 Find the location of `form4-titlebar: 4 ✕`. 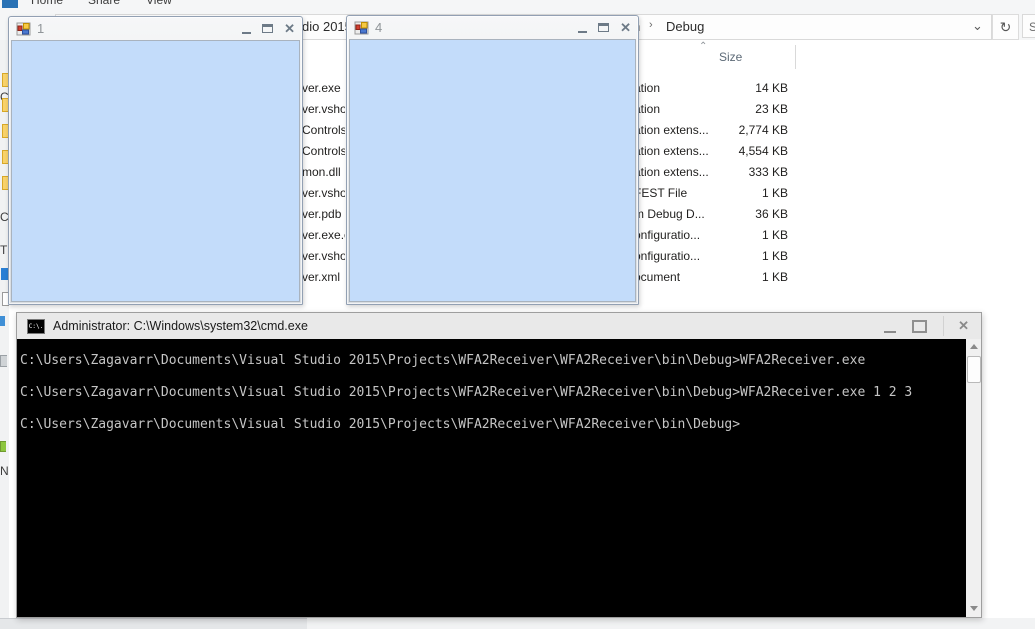

form4-titlebar: 4 ✕ is located at coordinates (492, 27).